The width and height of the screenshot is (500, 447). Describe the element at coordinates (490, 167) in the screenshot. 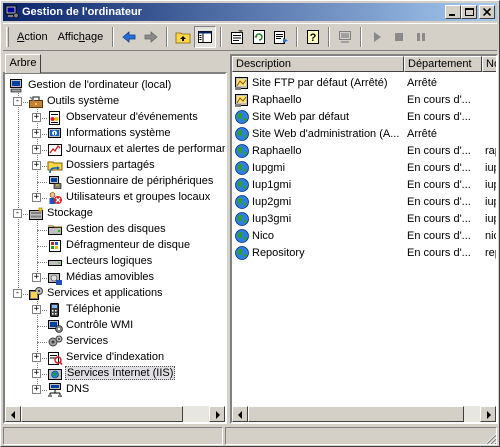

I see `cell-third: iup` at that location.